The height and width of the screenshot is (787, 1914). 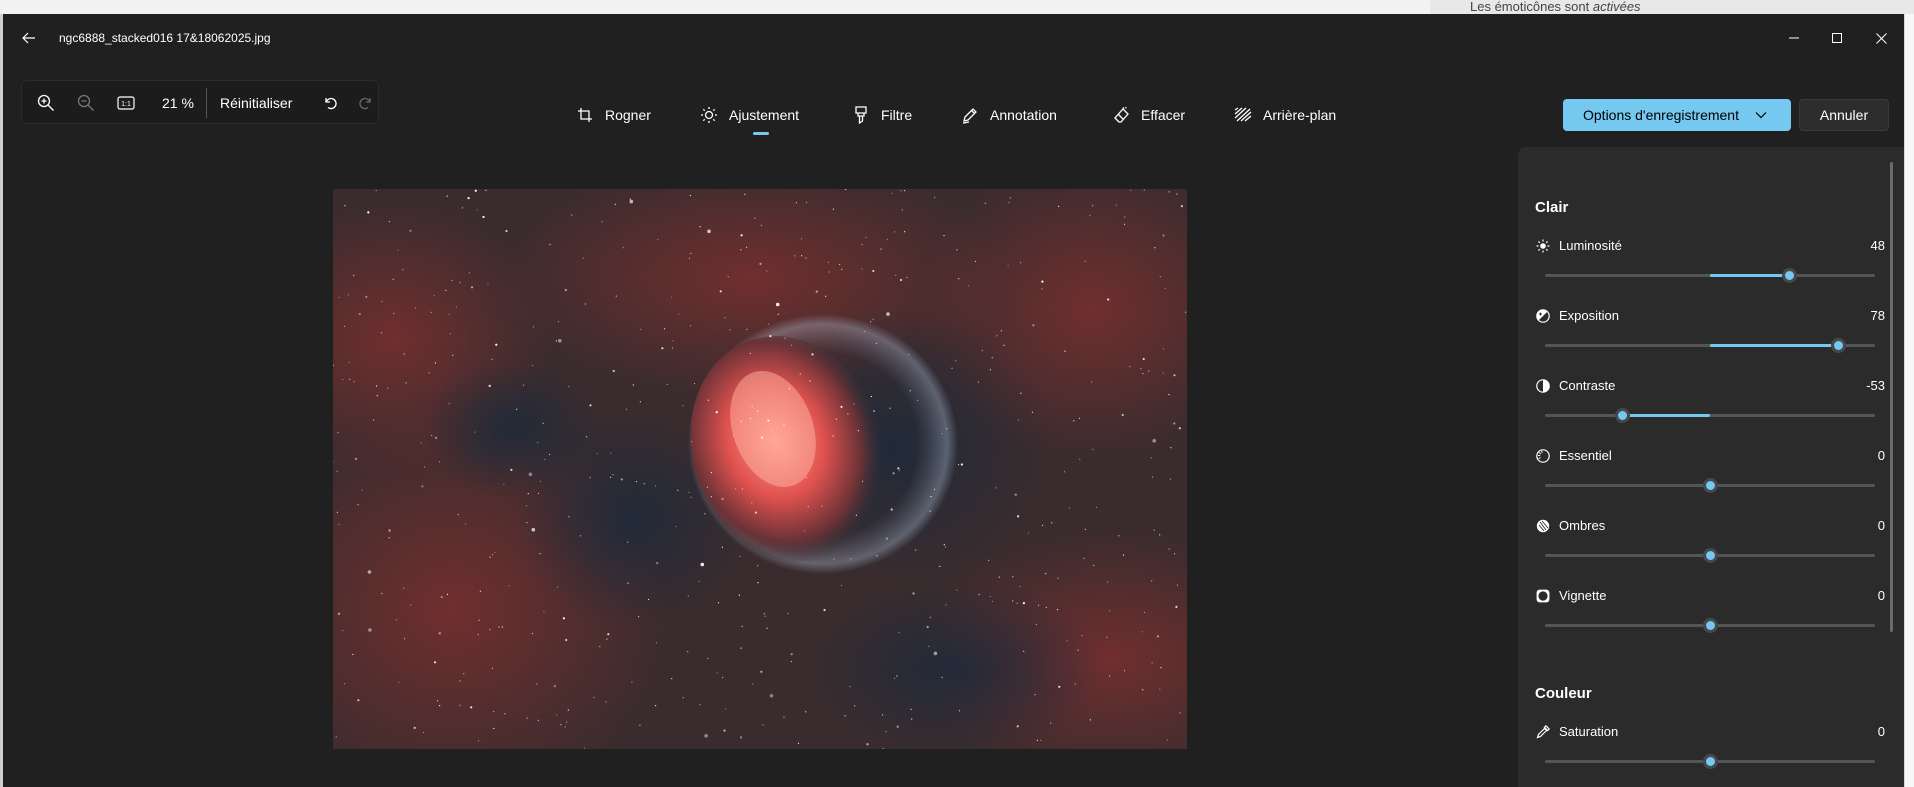 I want to click on eyedropper-icon, so click(x=1543, y=732).